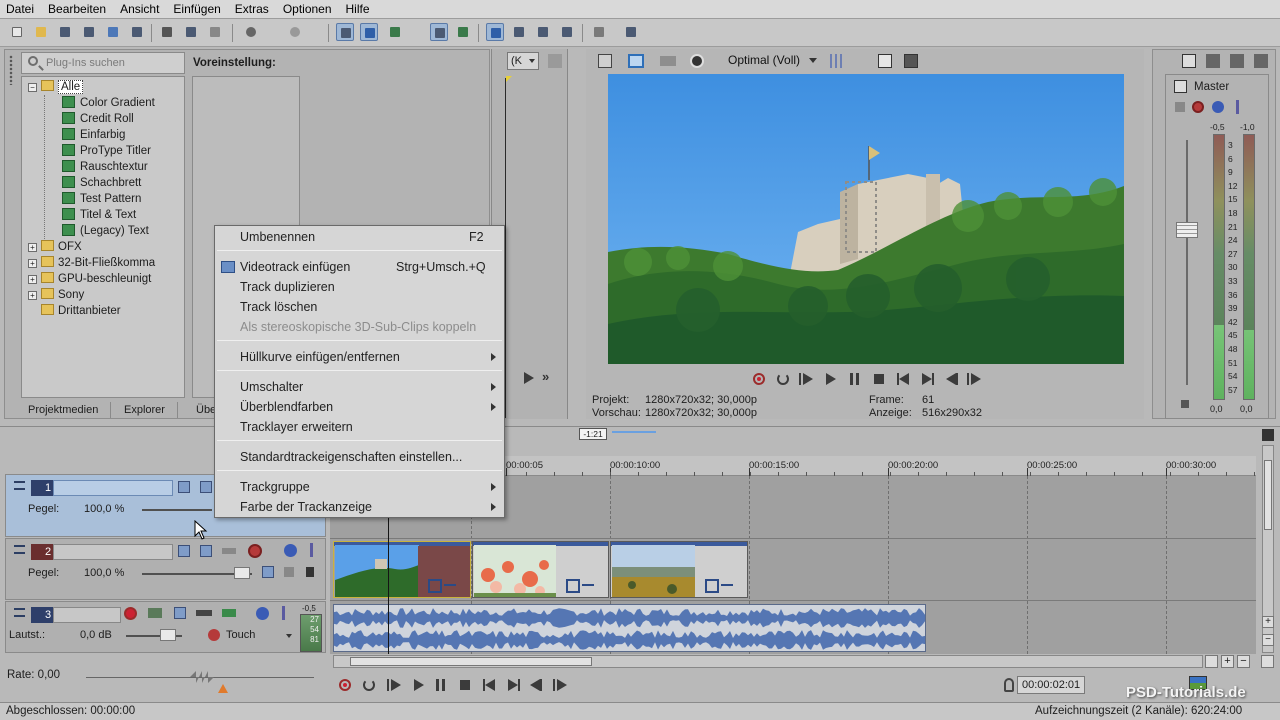  I want to click on render-icon, so click(113, 32).